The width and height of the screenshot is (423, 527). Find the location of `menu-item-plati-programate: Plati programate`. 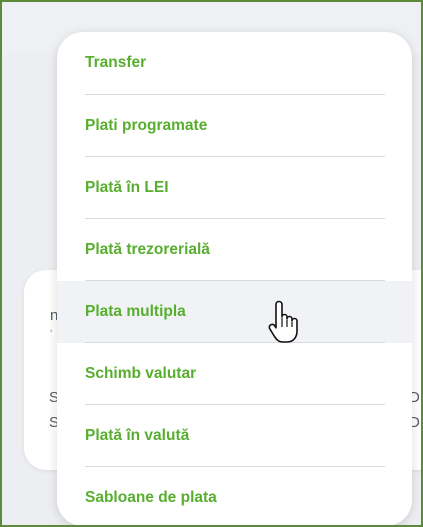

menu-item-plati-programate: Plati programate is located at coordinates (234, 126).